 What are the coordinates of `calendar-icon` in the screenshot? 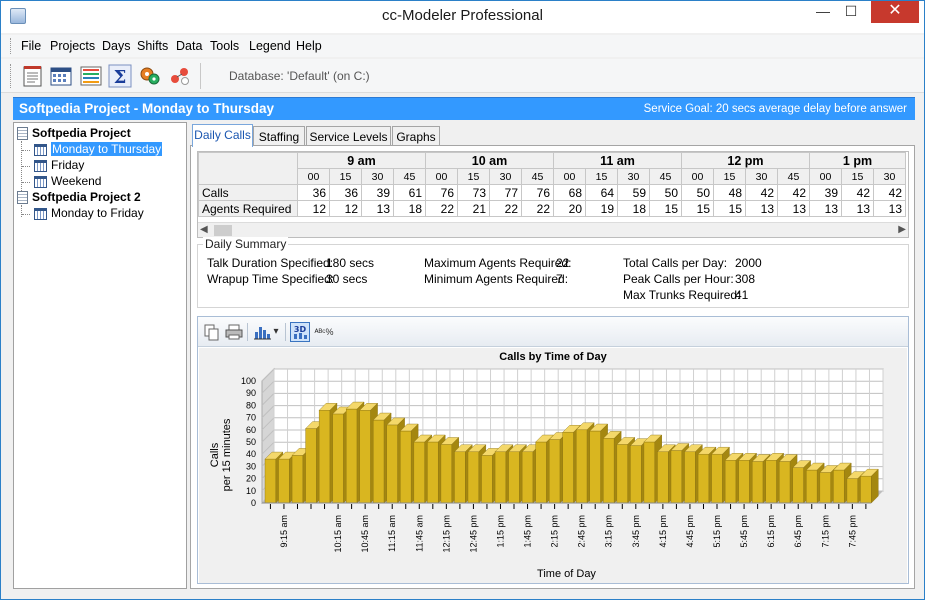 It's located at (61, 76).